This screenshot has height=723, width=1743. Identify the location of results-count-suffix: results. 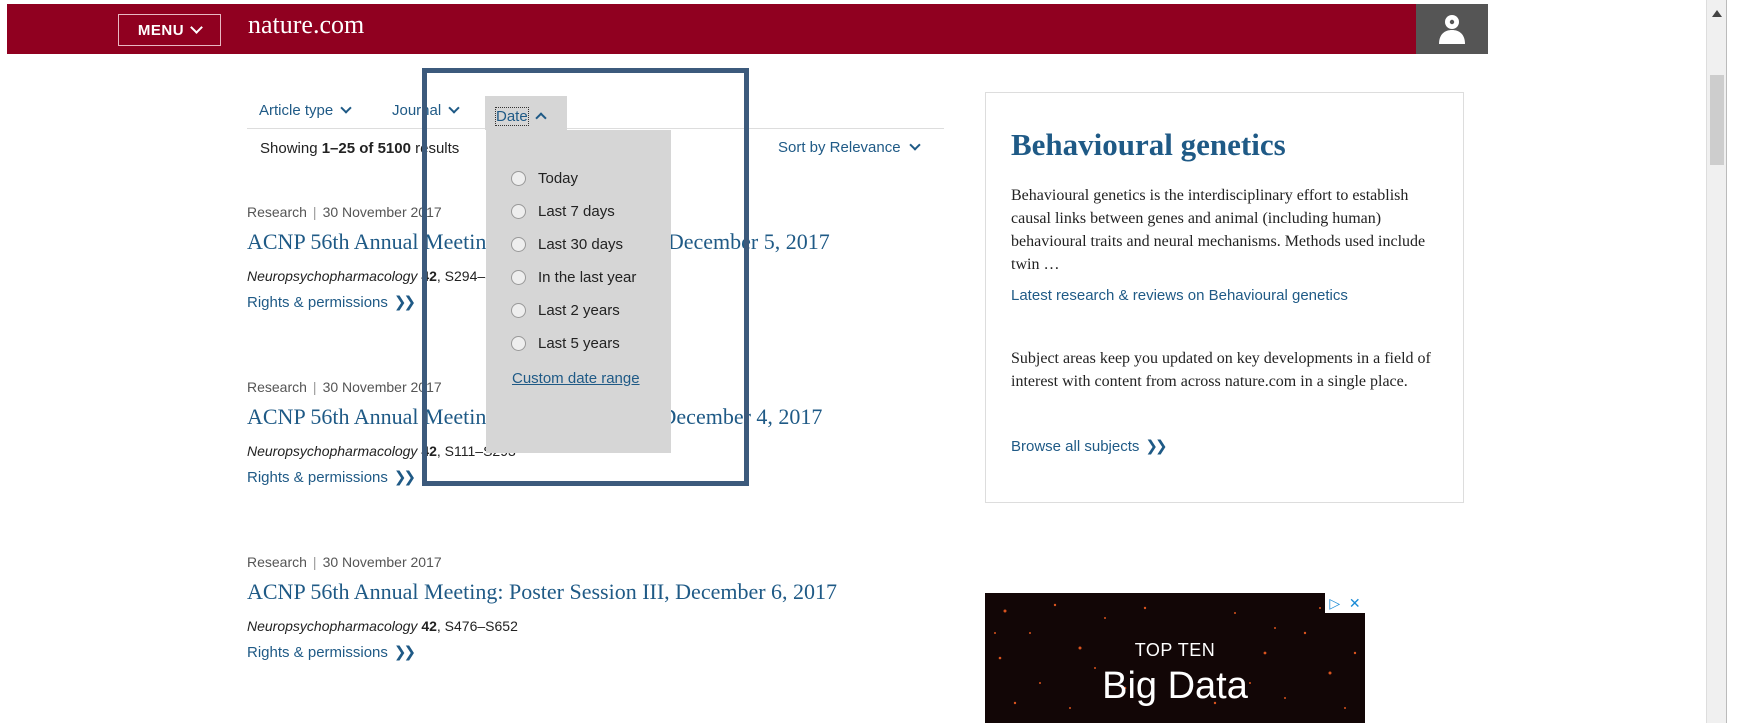
(435, 148).